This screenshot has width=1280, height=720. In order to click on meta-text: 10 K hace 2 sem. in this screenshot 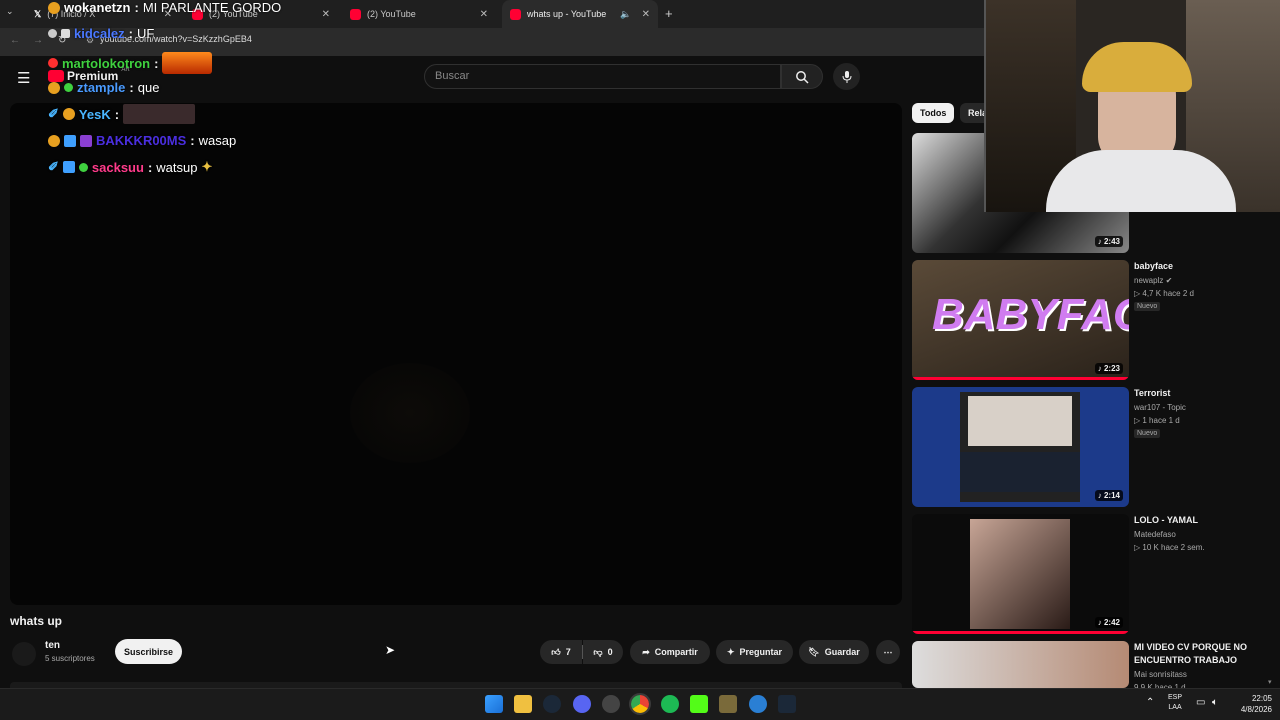, I will do `click(1173, 547)`.